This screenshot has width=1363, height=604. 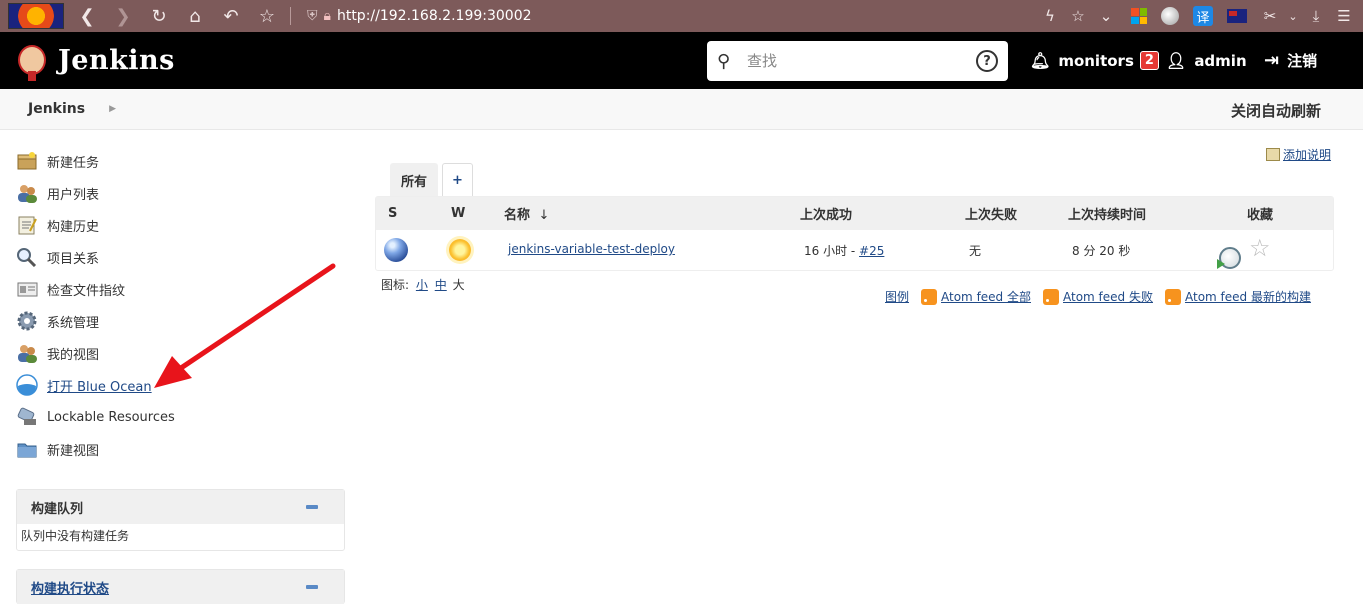 I want to click on sidebar-item-label: 新建任务, so click(x=73, y=163).